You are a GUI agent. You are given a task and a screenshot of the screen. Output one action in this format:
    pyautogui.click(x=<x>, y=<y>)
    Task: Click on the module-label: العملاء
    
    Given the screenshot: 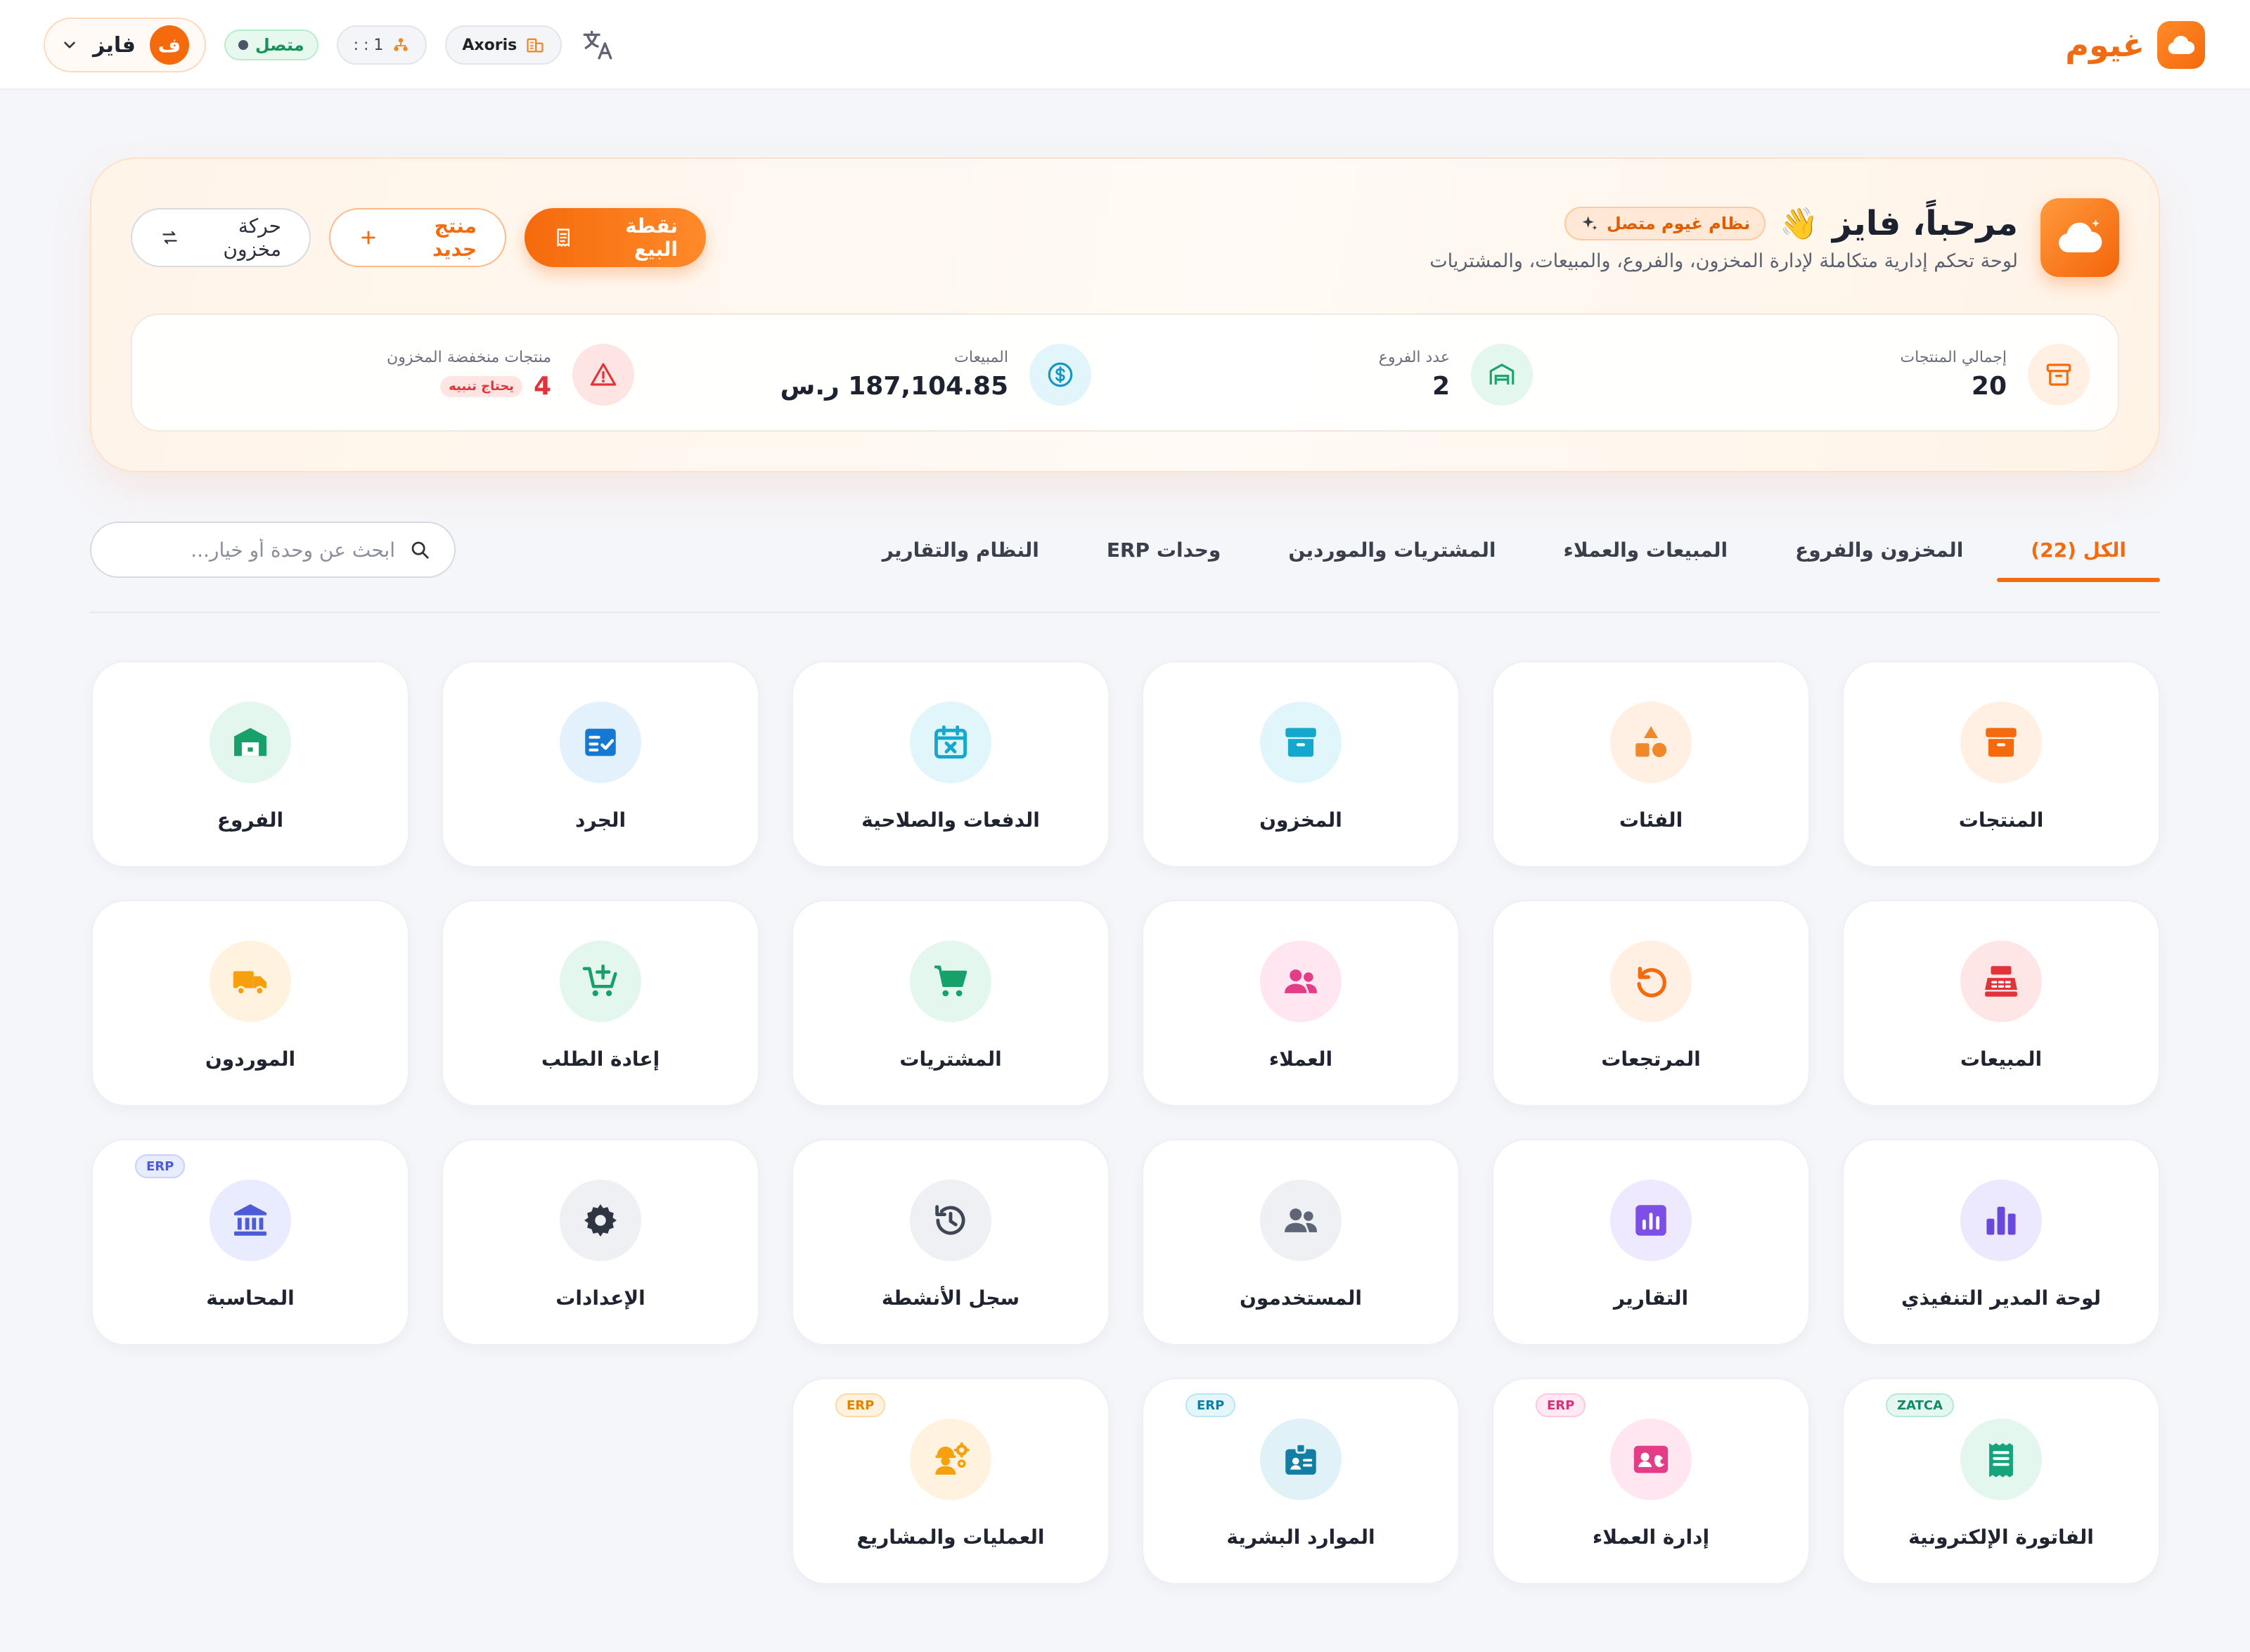 What is the action you would take?
    pyautogui.click(x=1300, y=1059)
    